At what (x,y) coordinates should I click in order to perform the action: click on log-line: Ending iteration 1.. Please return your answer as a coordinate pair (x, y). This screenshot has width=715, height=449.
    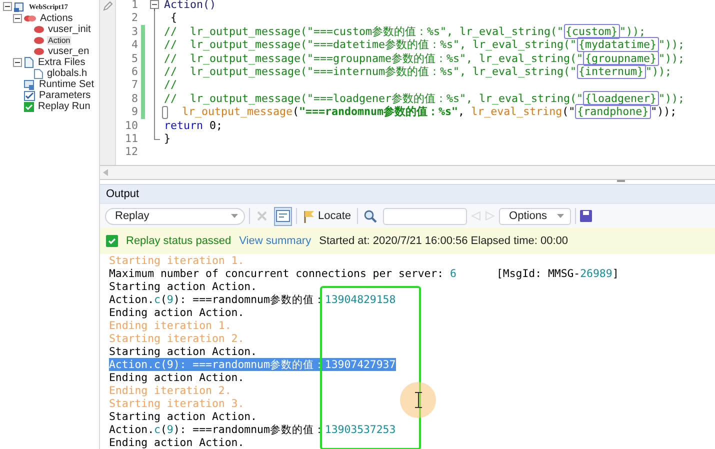
    Looking at the image, I should click on (170, 325).